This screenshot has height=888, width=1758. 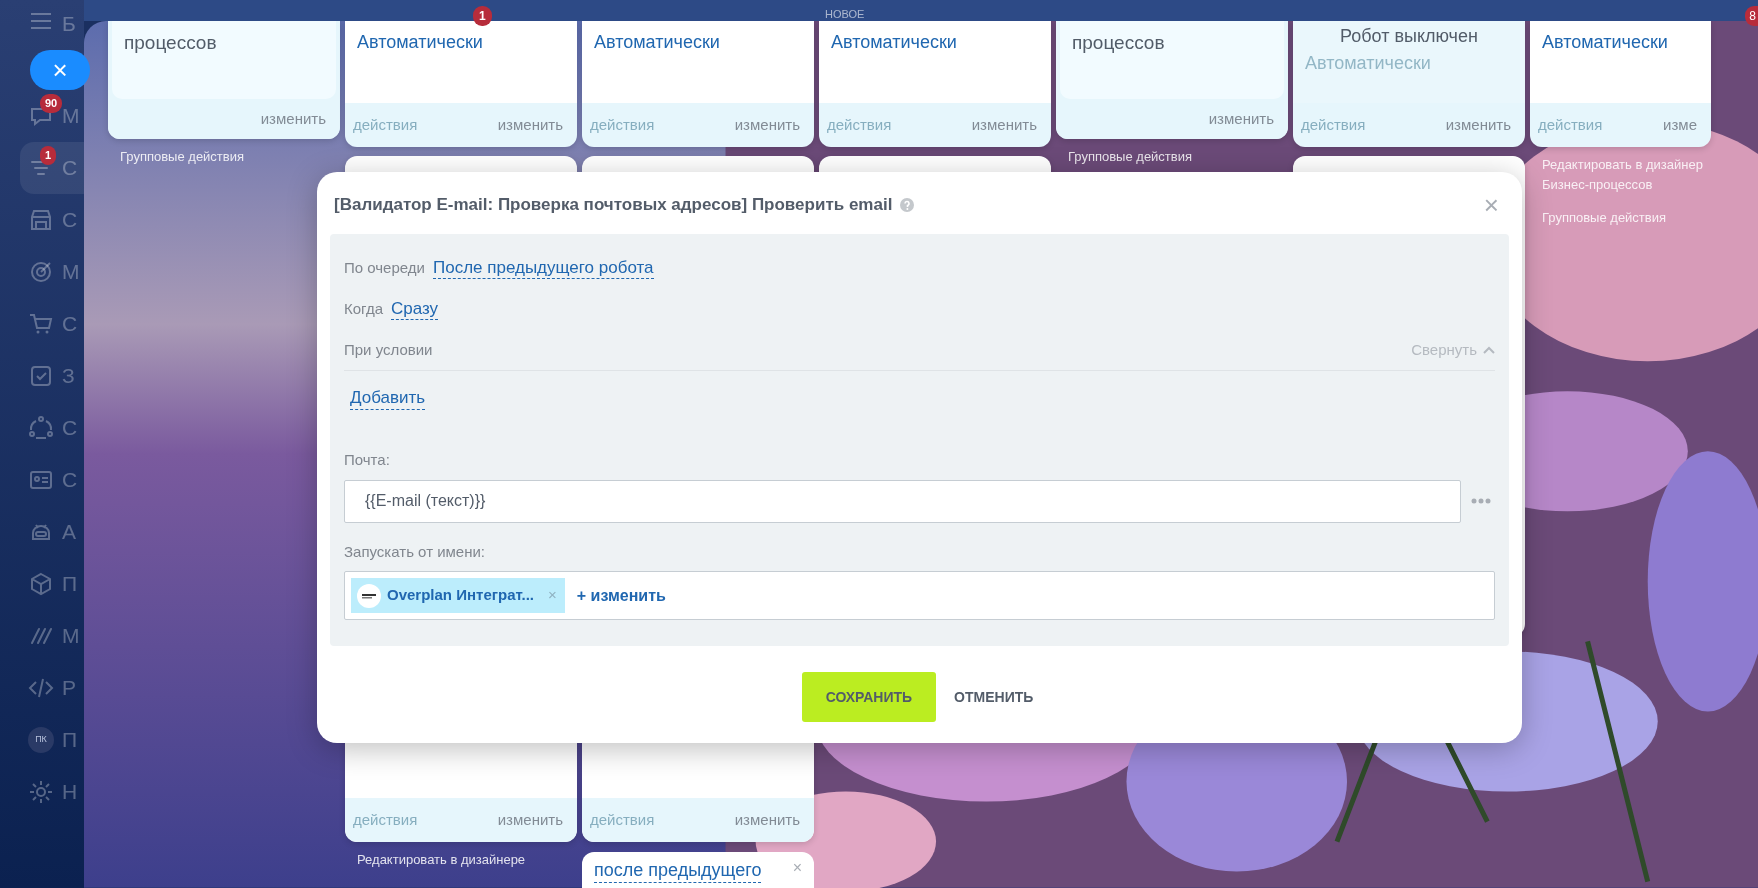 What do you see at coordinates (902, 501) in the screenshot?
I see `input-field: {{E-mail (текст)}}` at bounding box center [902, 501].